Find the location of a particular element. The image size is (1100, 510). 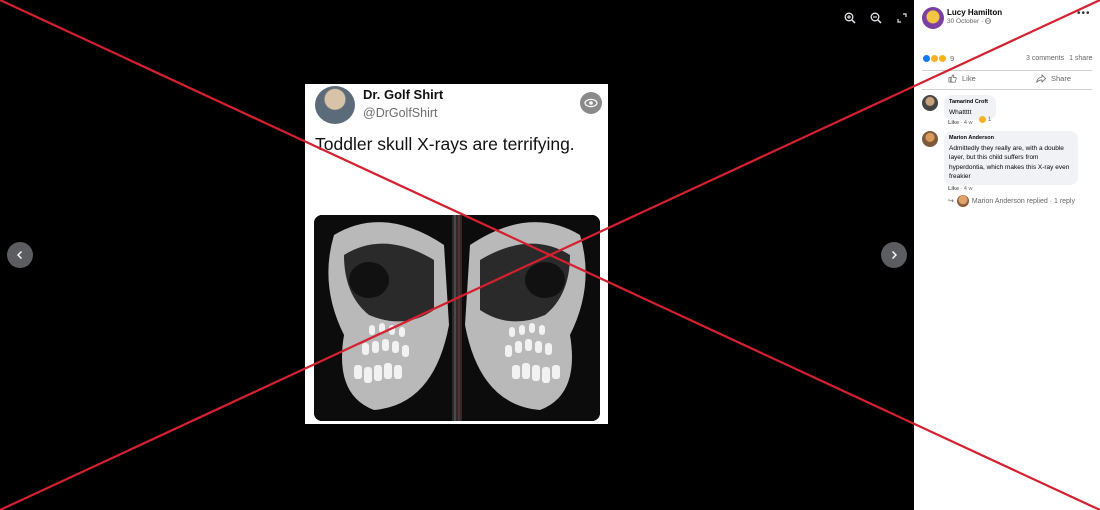

like-label: Like is located at coordinates (969, 78).